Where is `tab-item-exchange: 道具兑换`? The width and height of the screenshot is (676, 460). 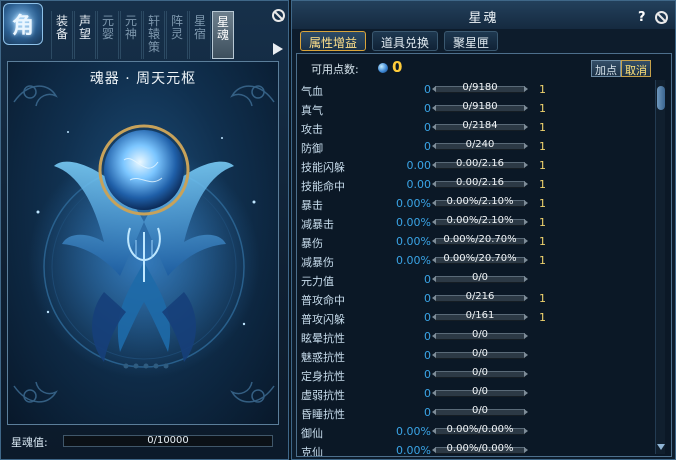 tab-item-exchange: 道具兑换 is located at coordinates (405, 41).